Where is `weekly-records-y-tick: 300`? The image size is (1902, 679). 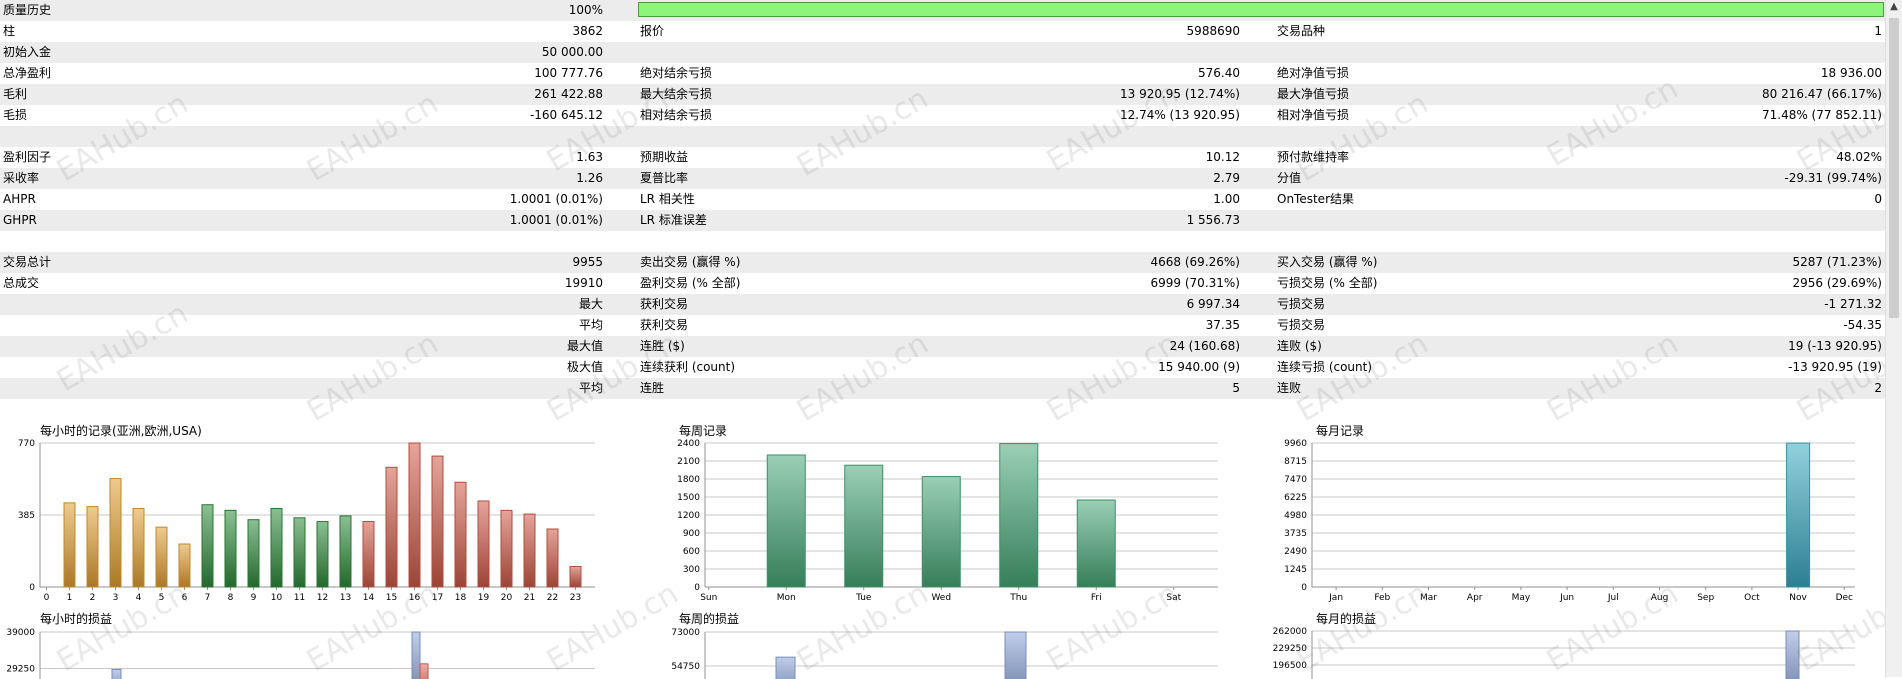
weekly-records-y-tick: 300 is located at coordinates (691, 570).